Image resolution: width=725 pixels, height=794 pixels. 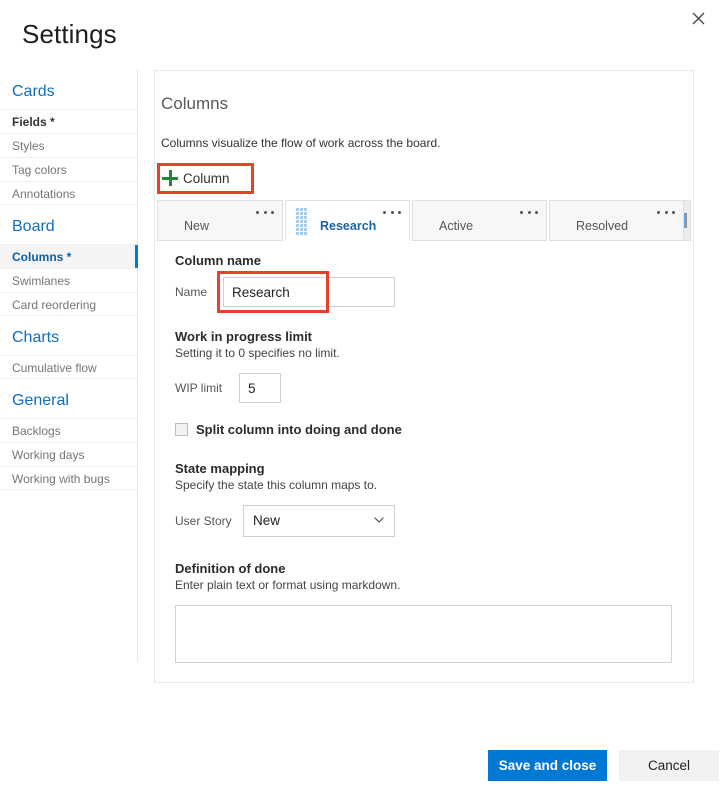 What do you see at coordinates (68, 169) in the screenshot?
I see `sidebar-item-tag-colors: Tag colors` at bounding box center [68, 169].